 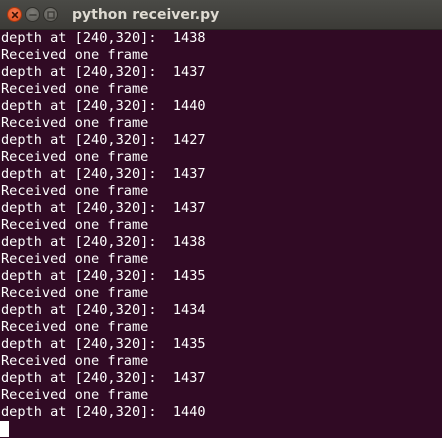 I want to click on title-bar: python receiver.py, so click(x=221, y=15).